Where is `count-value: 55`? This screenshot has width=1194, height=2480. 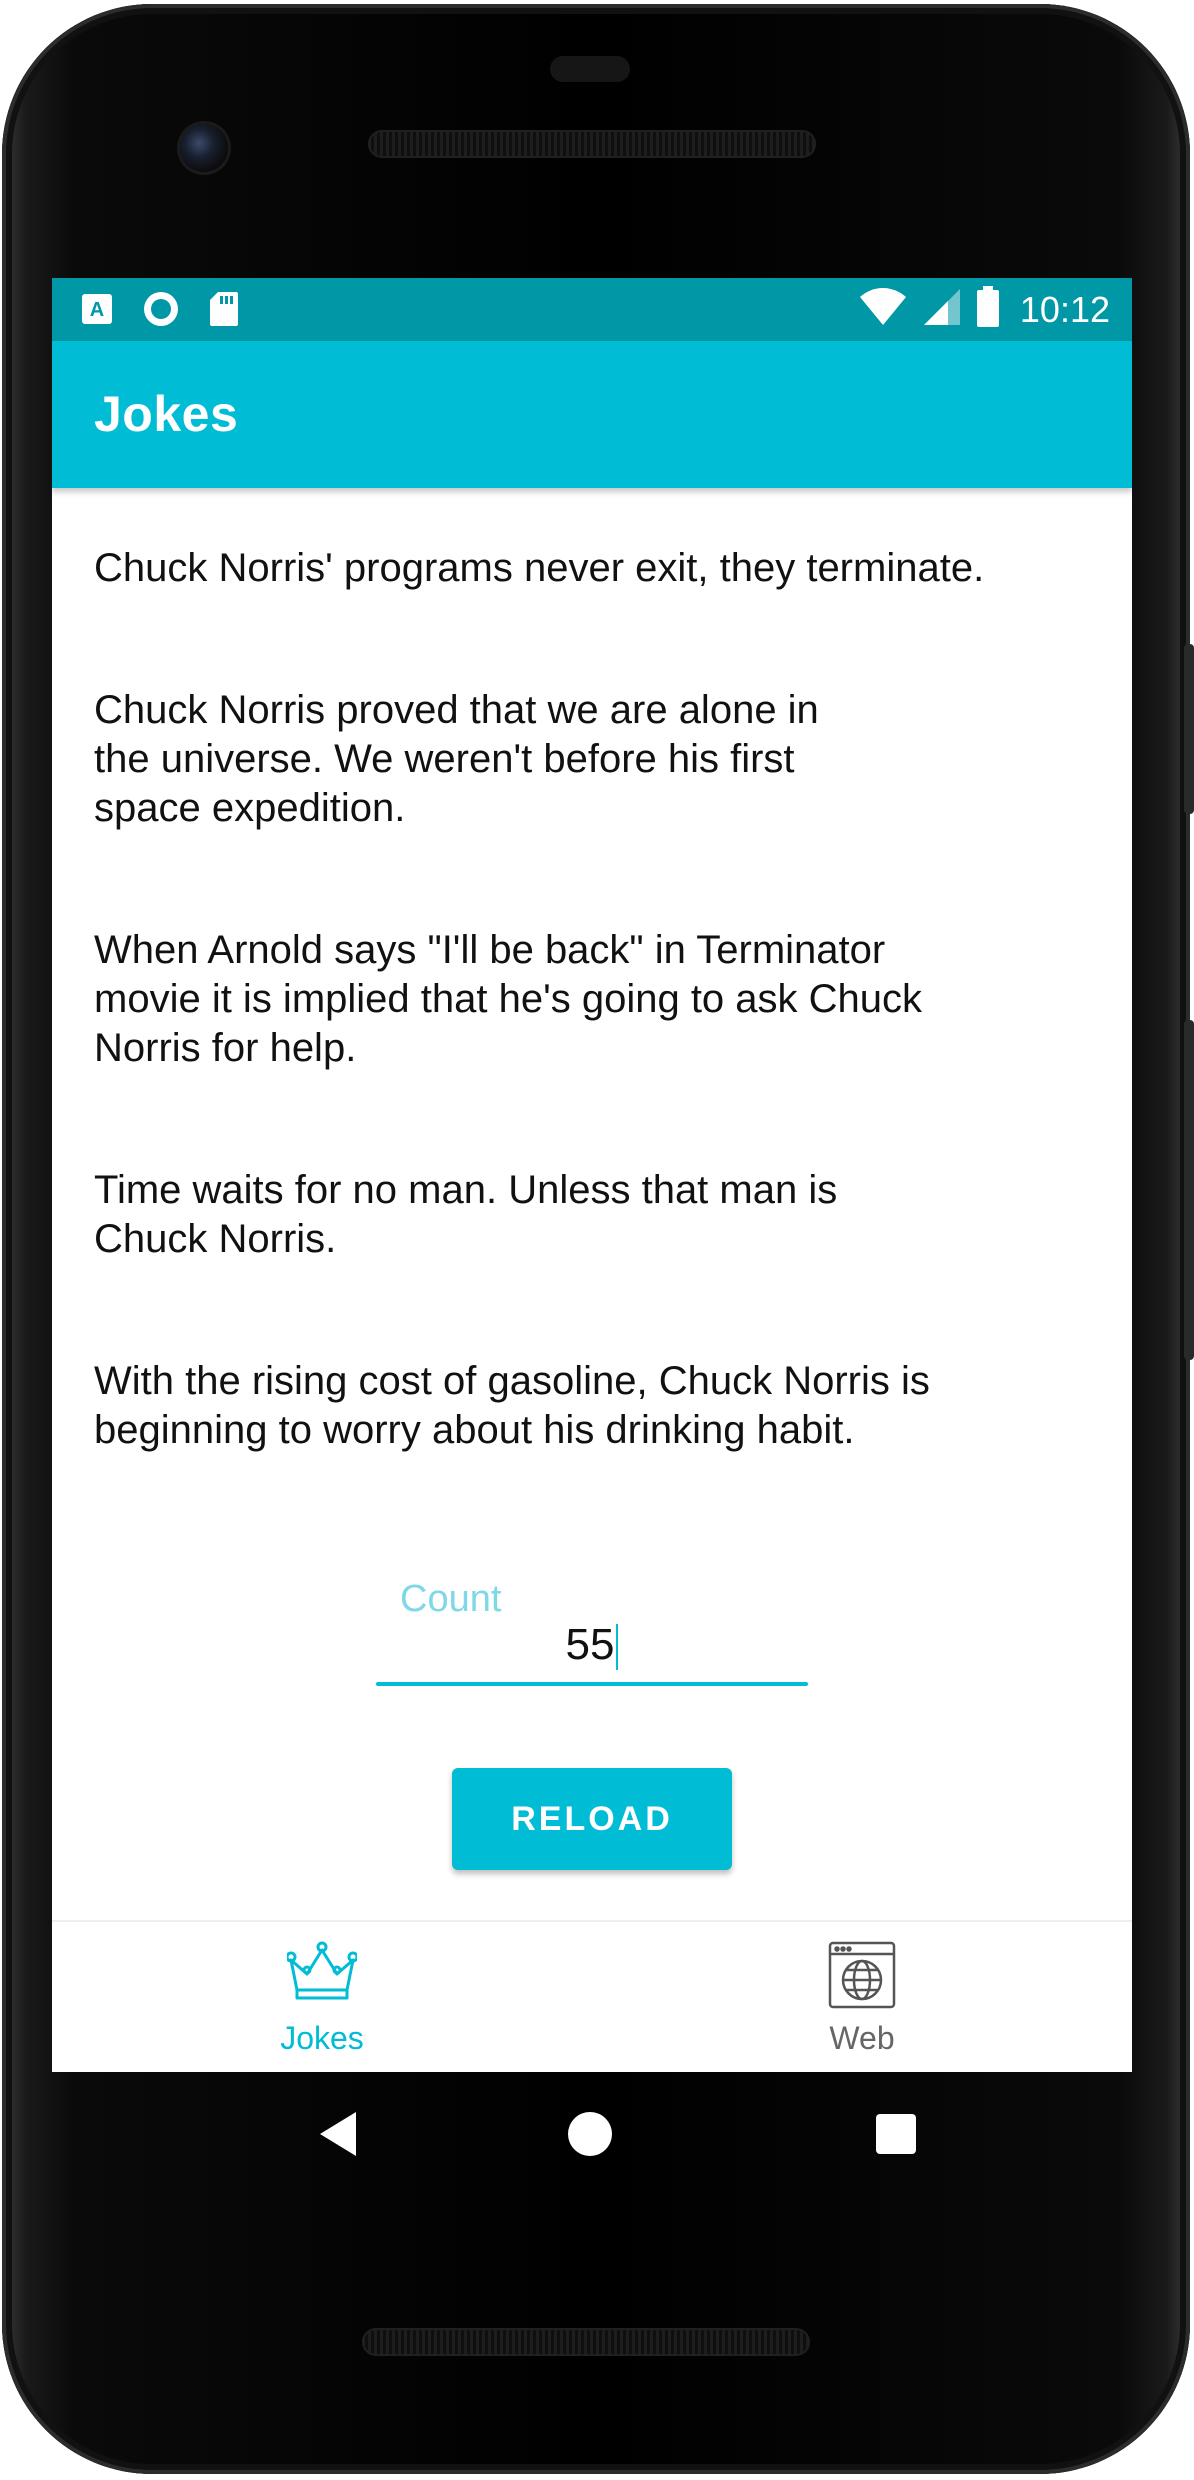
count-value: 55 is located at coordinates (592, 1645).